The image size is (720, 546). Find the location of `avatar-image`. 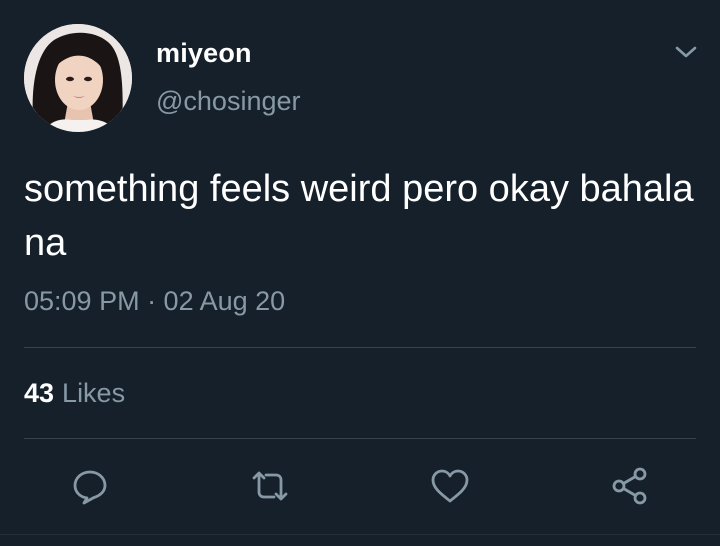

avatar-image is located at coordinates (78, 78).